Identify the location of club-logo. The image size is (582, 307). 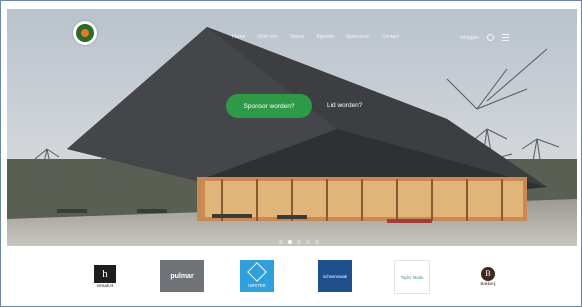
(85, 33).